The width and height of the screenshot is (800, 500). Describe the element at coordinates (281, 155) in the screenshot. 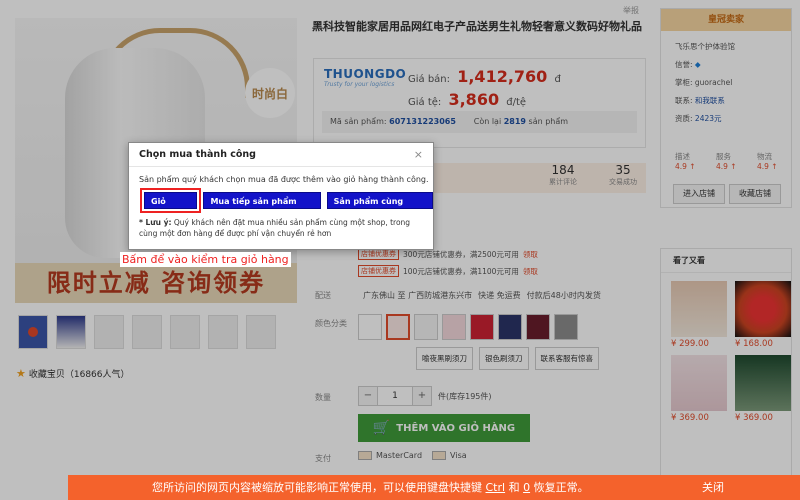

I see `dialog-header: Chọn mua thành công ×` at that location.